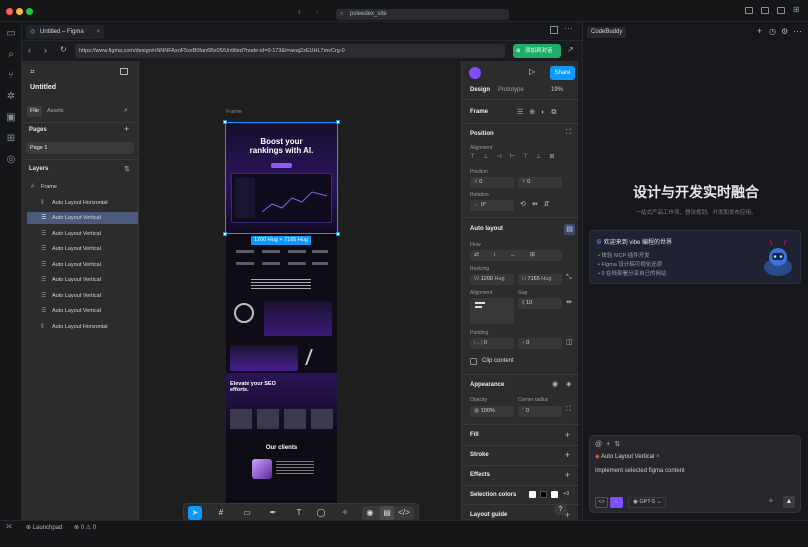  What do you see at coordinates (555, 384) in the screenshot?
I see `visibility-icon: ◉` at bounding box center [555, 384].